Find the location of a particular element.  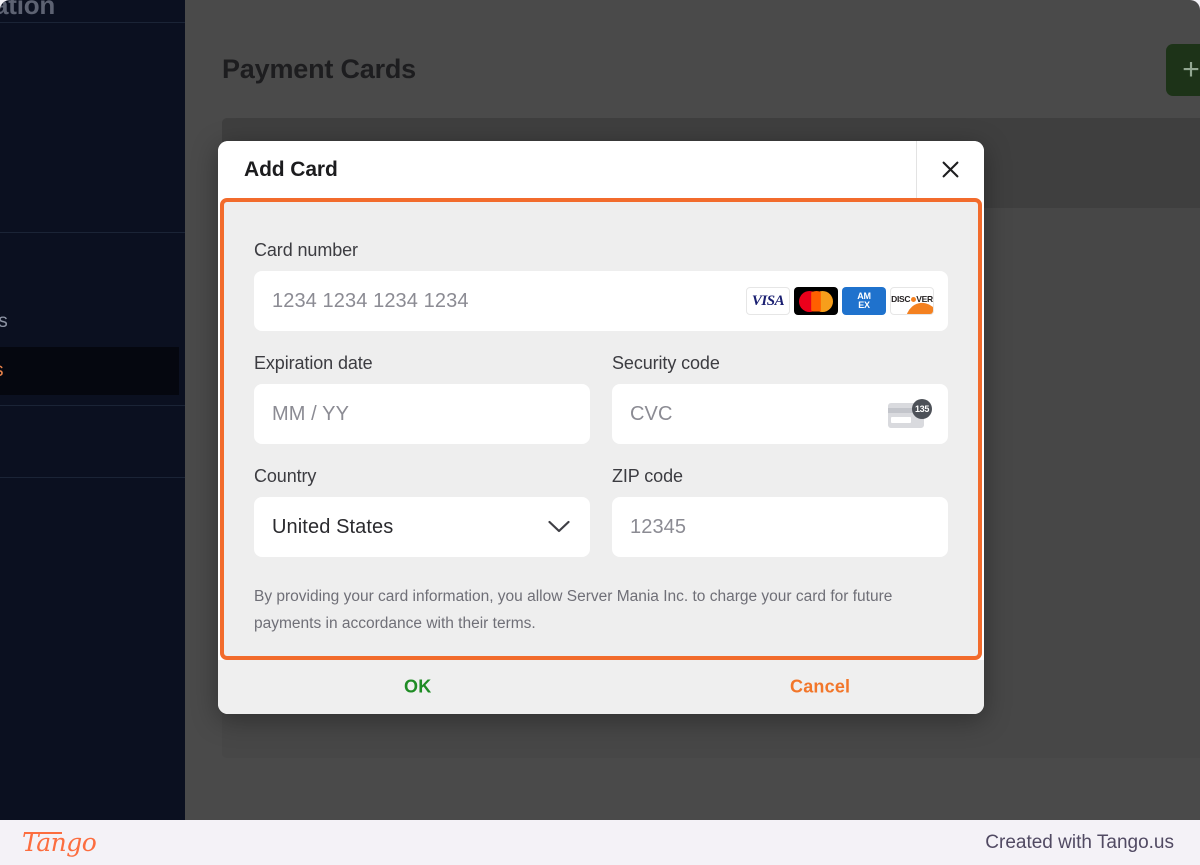

cancel-button: Cancel is located at coordinates (820, 687).